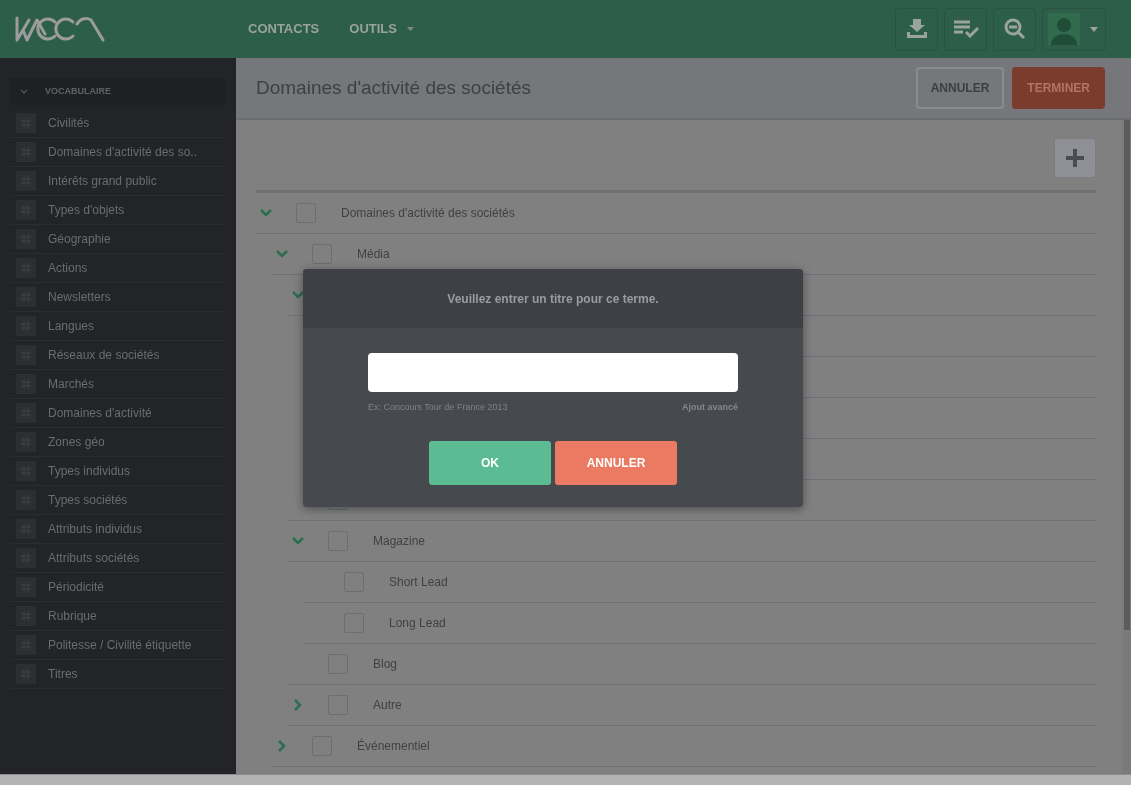 Image resolution: width=1131 pixels, height=785 pixels. I want to click on sidebar-item-label: Types d'objets, so click(86, 210).